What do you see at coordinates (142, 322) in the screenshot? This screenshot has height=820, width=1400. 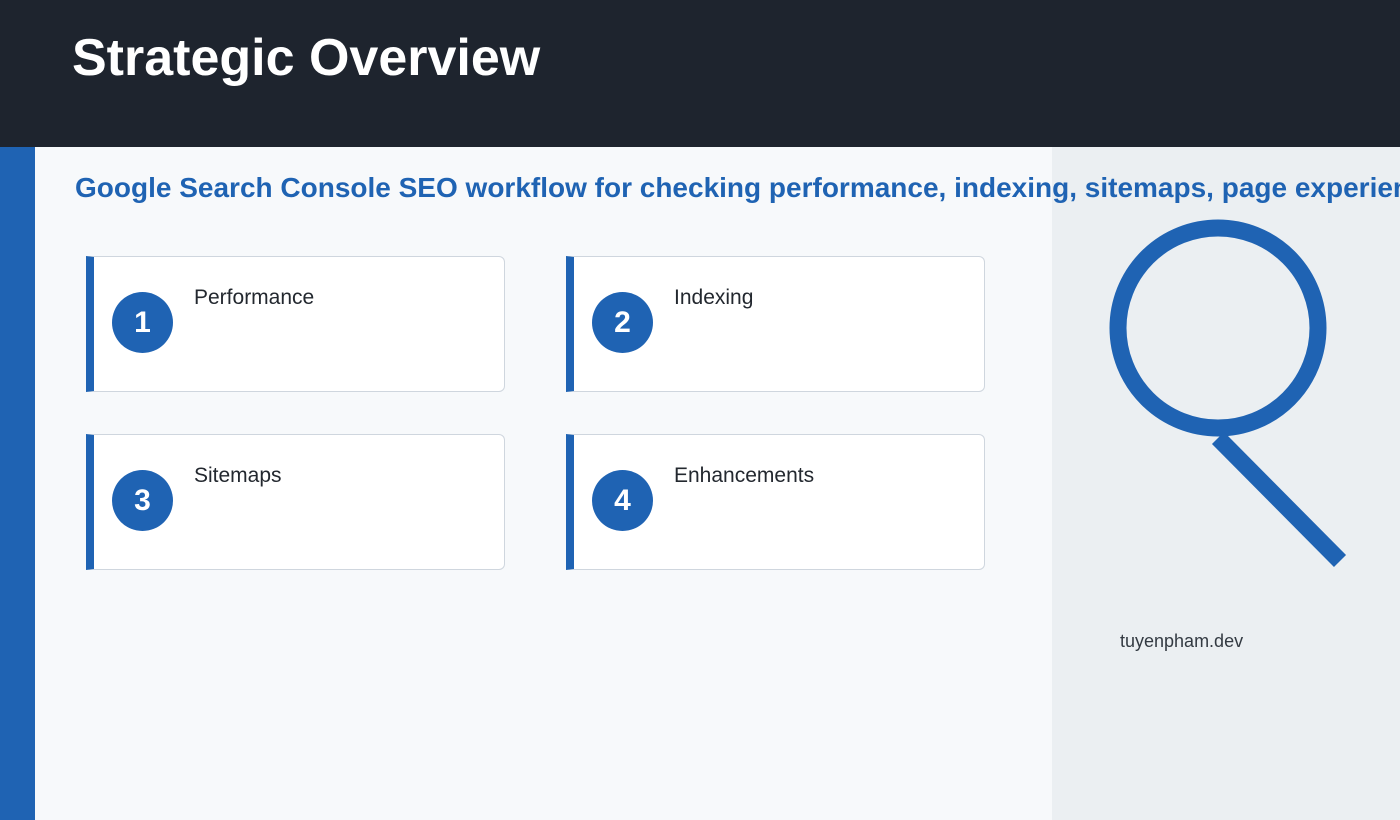 I see `step-number-badge: 1` at bounding box center [142, 322].